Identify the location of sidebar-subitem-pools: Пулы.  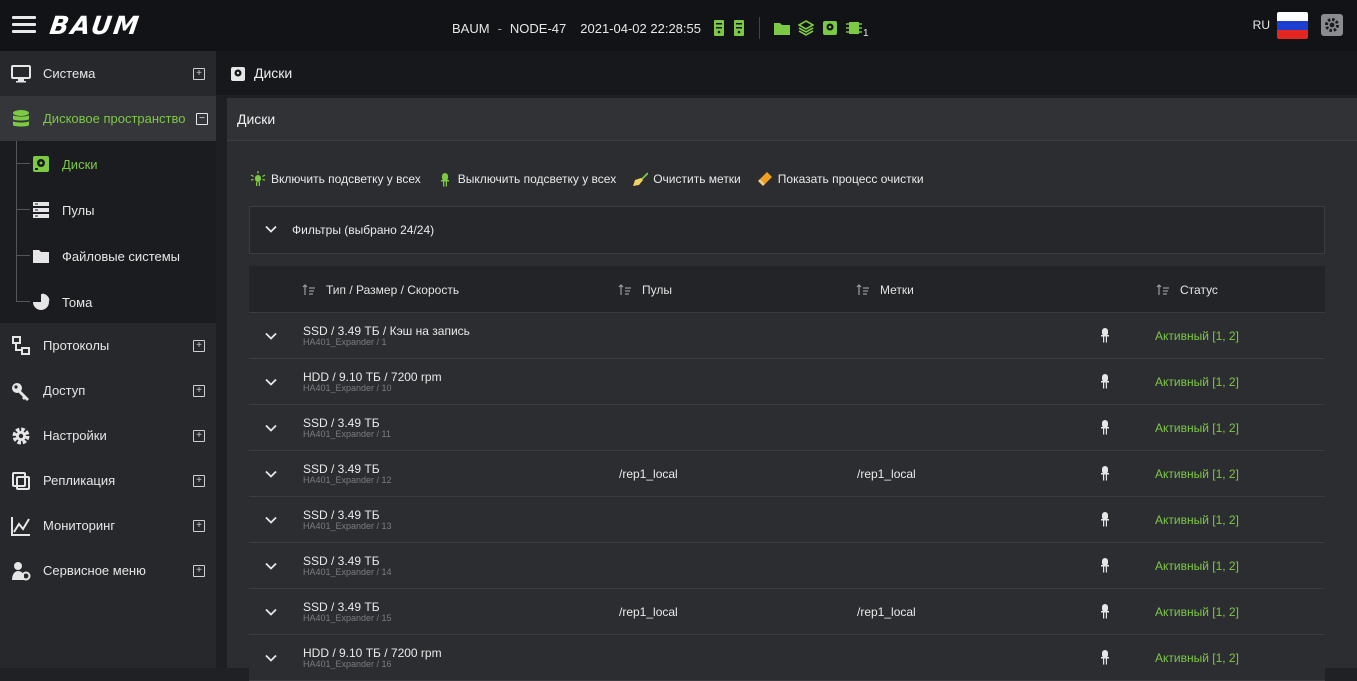
(108, 210).